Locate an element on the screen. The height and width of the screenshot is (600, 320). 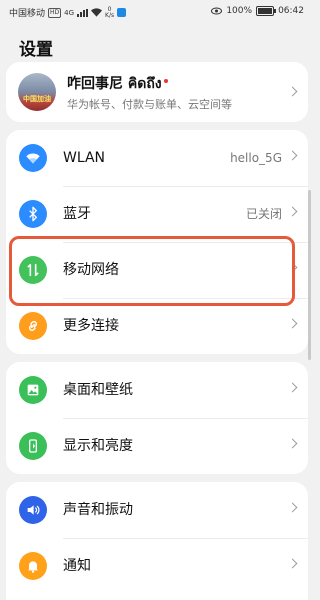
settings-item-sound-vibration: 声音和振动 is located at coordinates (157, 510).